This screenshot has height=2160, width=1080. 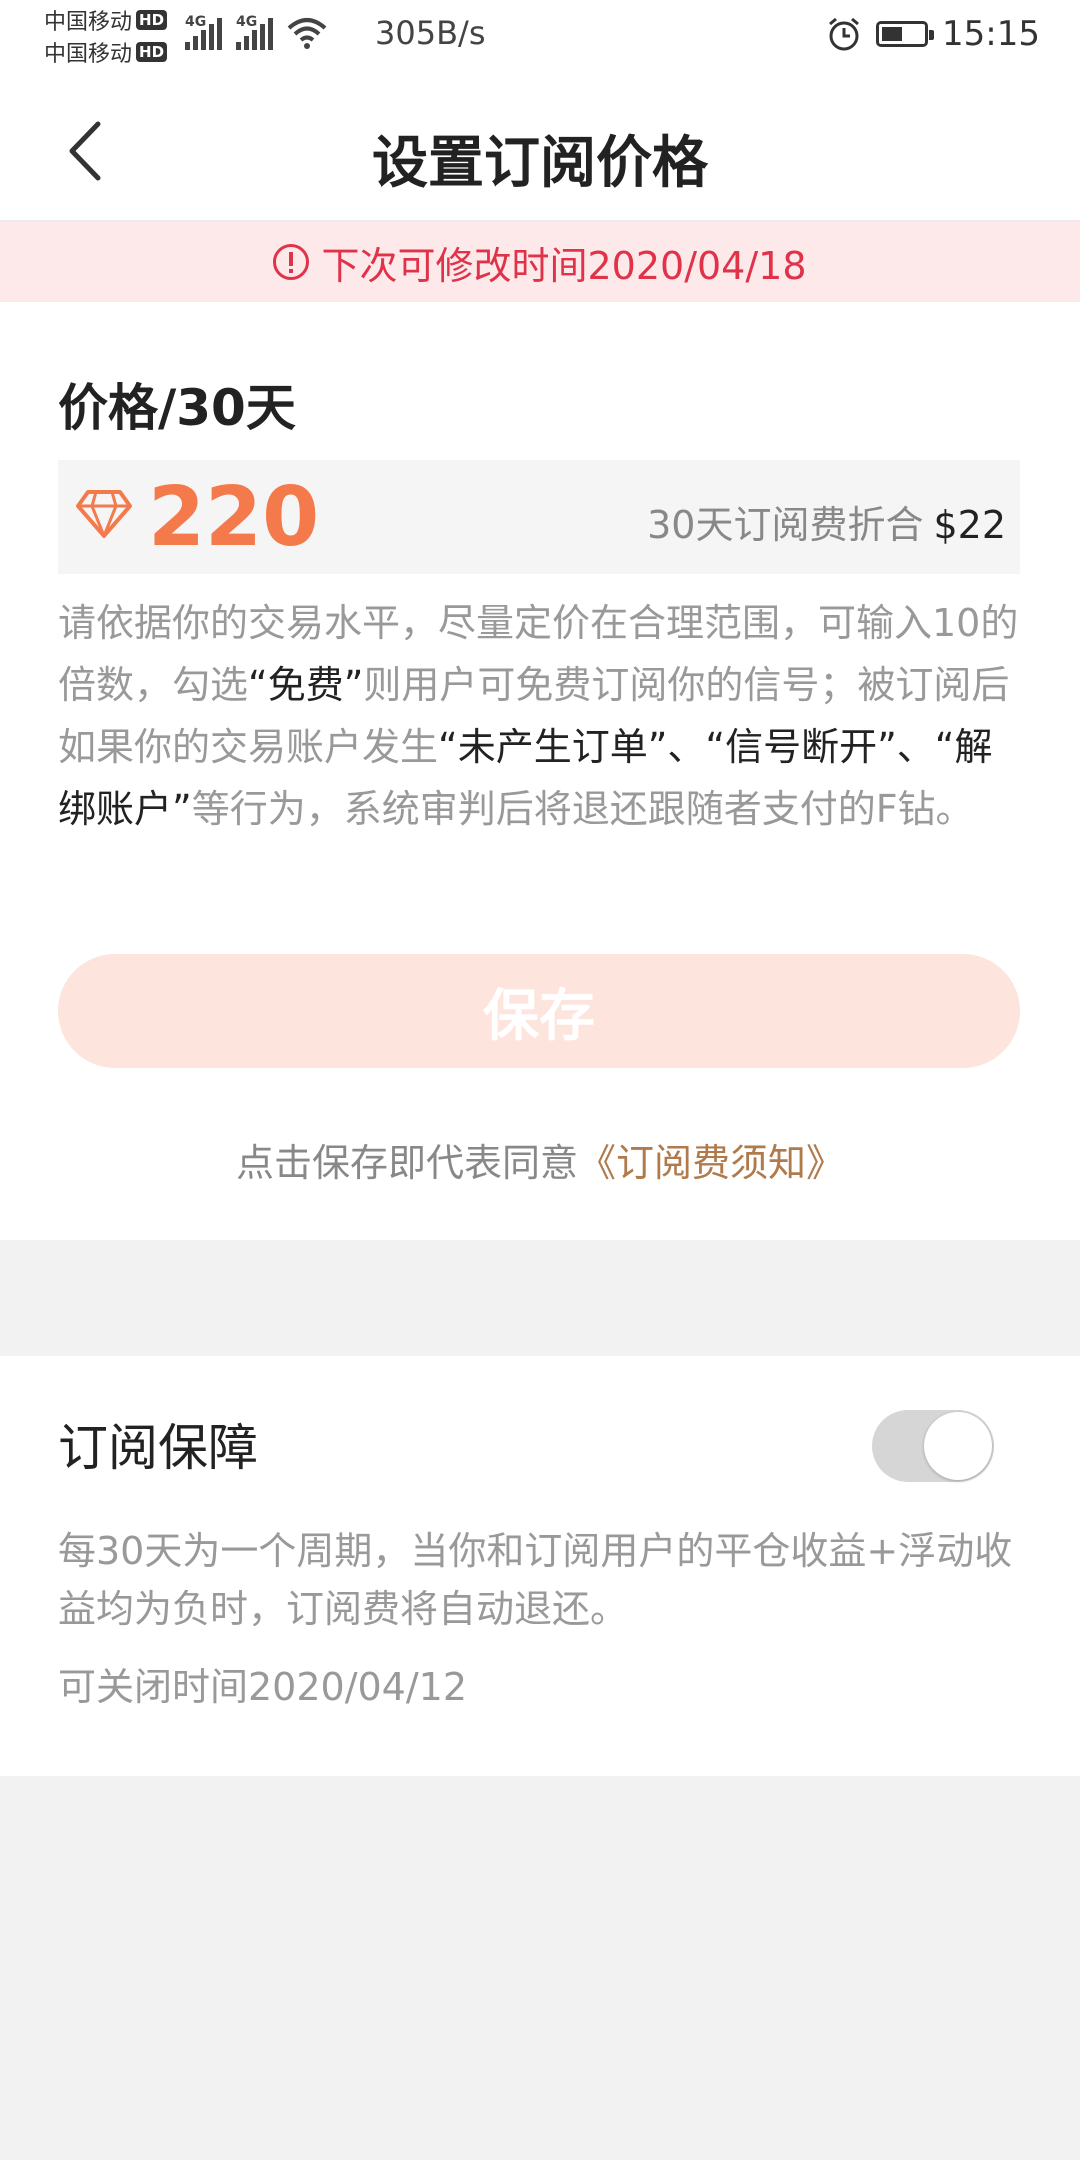 I want to click on page-title: 设置订阅价格, so click(x=540, y=163).